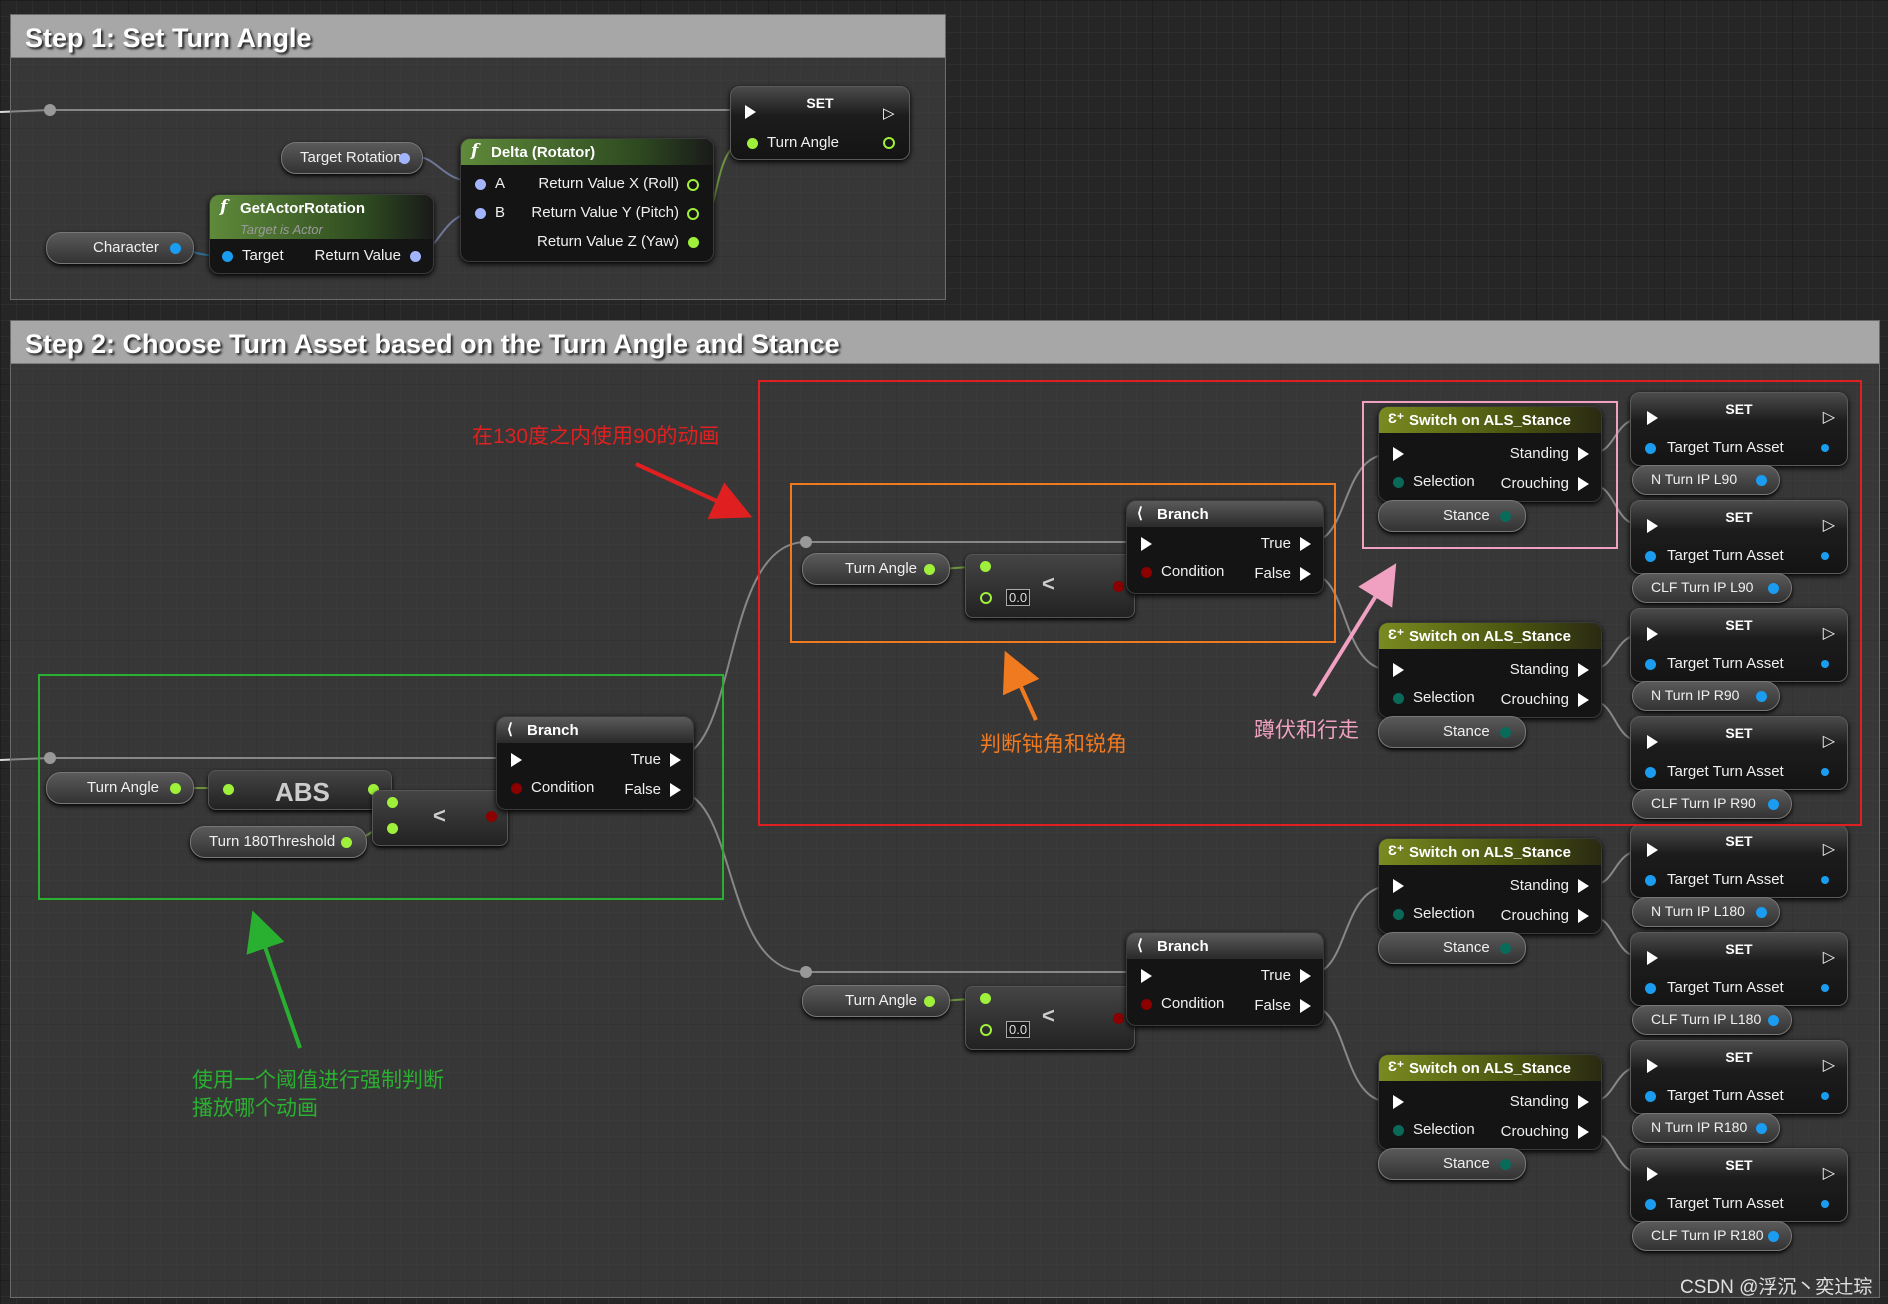 Image resolution: width=1888 pixels, height=1304 pixels. What do you see at coordinates (596, 436) in the screenshot?
I see `annotation-red: 在130度之内使用90的动画` at bounding box center [596, 436].